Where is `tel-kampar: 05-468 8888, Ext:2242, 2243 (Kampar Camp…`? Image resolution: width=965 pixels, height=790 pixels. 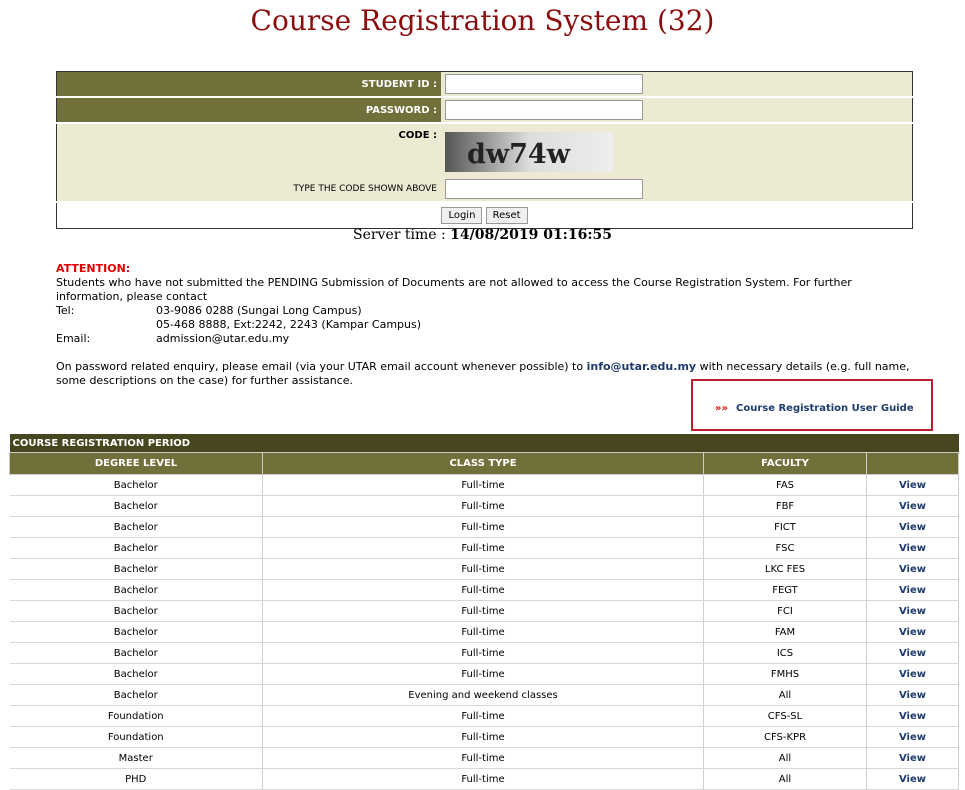 tel-kampar: 05-468 8888, Ext:2242, 2243 (Kampar Camp… is located at coordinates (289, 324).